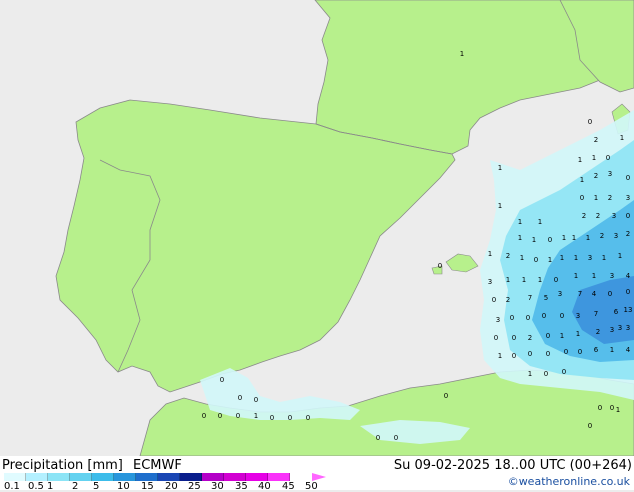 The width and height of the screenshot is (634, 492). Describe the element at coordinates (319, 477) in the screenshot. I see `legend-arrow` at that location.